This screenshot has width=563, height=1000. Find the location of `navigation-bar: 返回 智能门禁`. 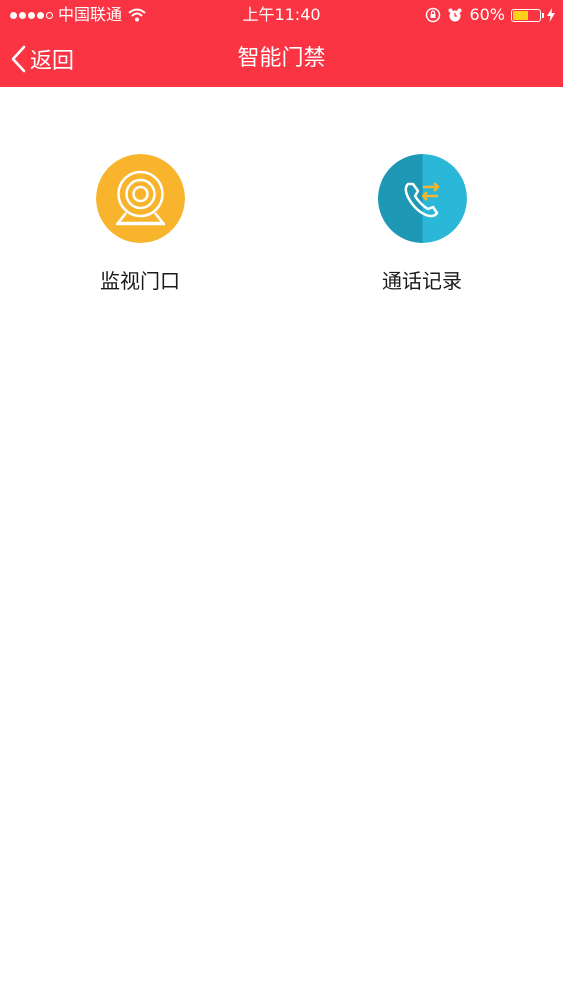

navigation-bar: 返回 智能门禁 is located at coordinates (281, 58).